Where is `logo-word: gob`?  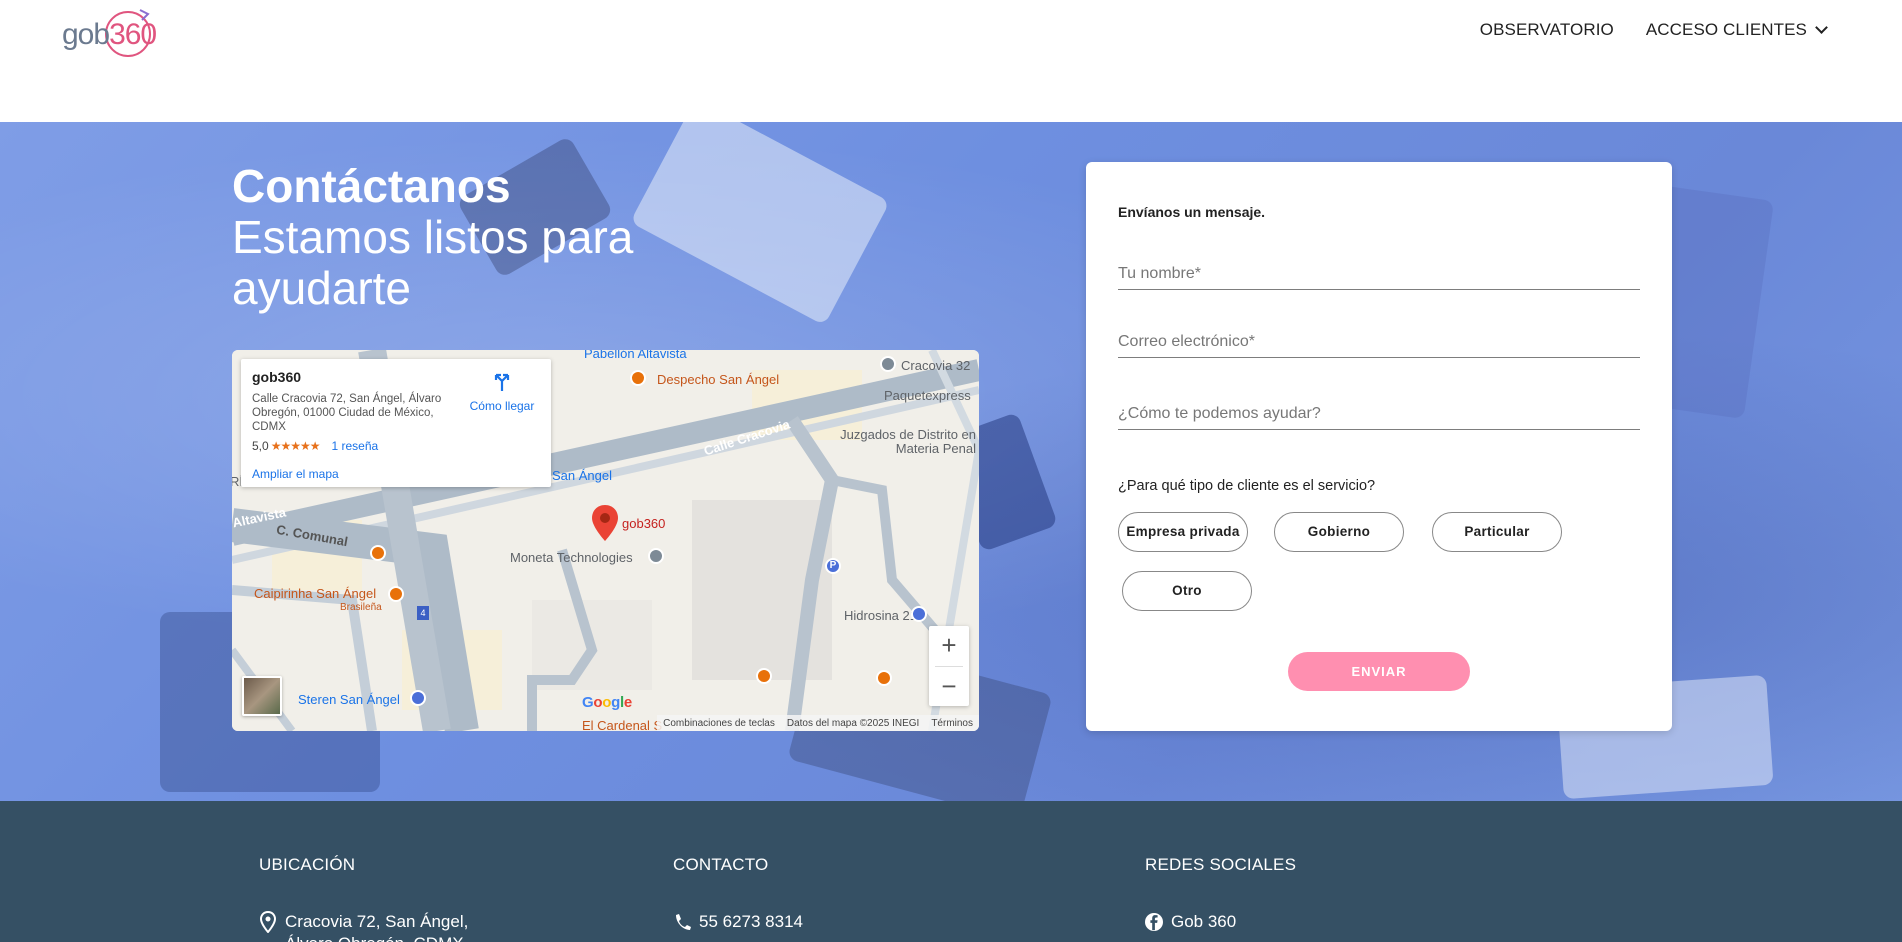 logo-word: gob is located at coordinates (86, 34).